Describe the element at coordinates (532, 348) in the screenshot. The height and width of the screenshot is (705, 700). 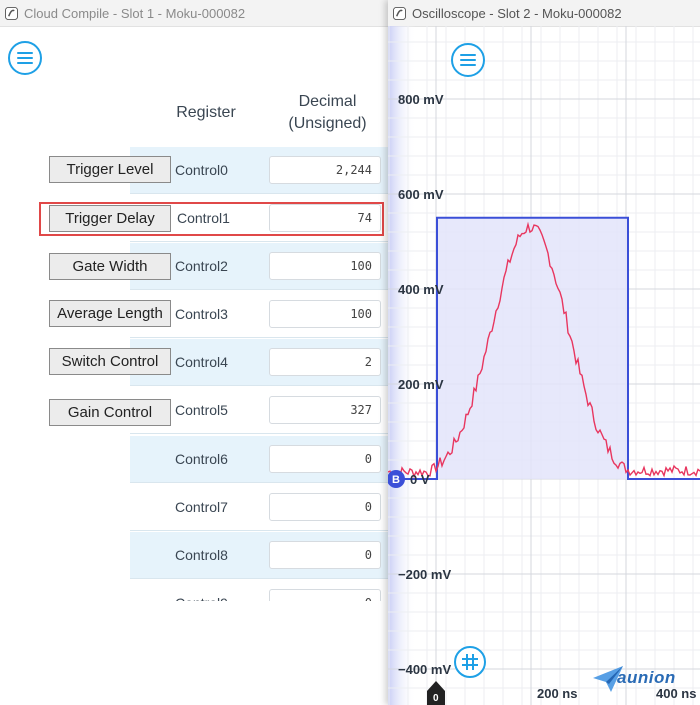
I see `pulse-fill` at that location.